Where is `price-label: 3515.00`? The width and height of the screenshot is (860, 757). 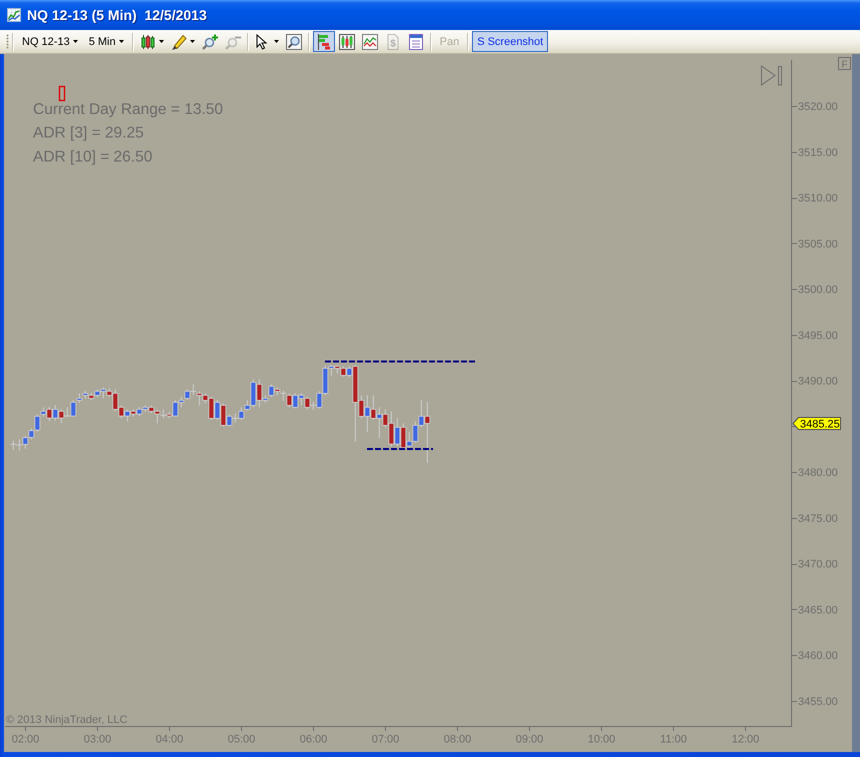 price-label: 3515.00 is located at coordinates (818, 152).